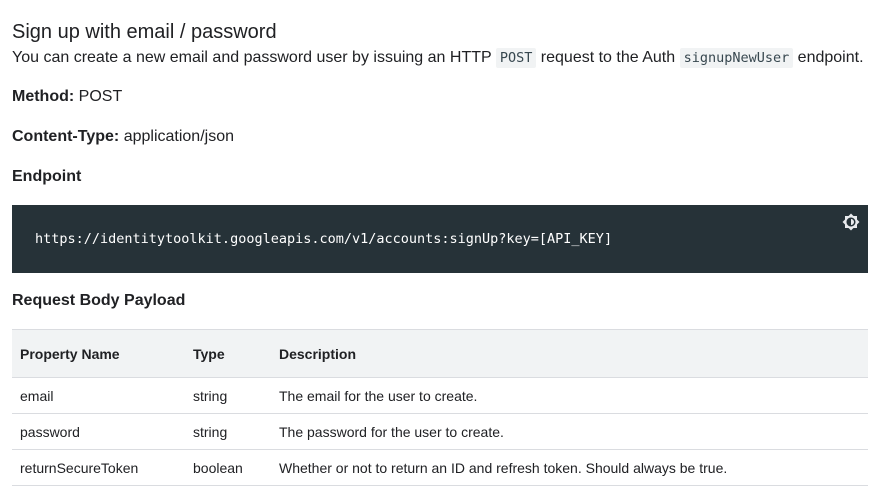 The height and width of the screenshot is (492, 887). What do you see at coordinates (43, 96) in the screenshot?
I see `method-label: Method:` at bounding box center [43, 96].